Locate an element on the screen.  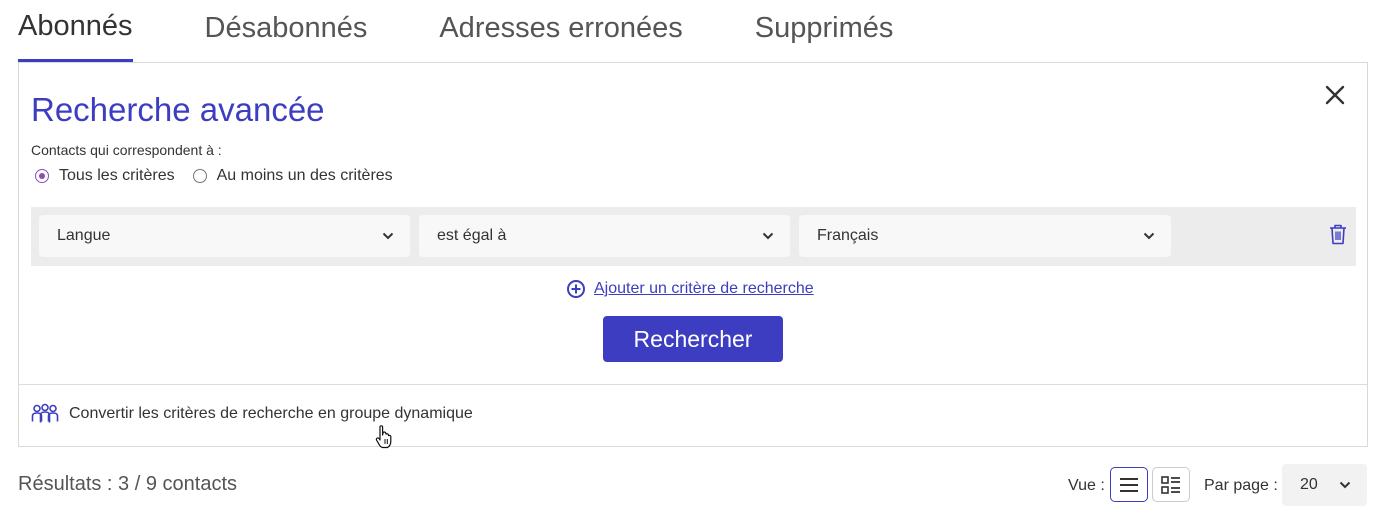
add-criterion-link: Ajouter un critère de recherche is located at coordinates (690, 289).